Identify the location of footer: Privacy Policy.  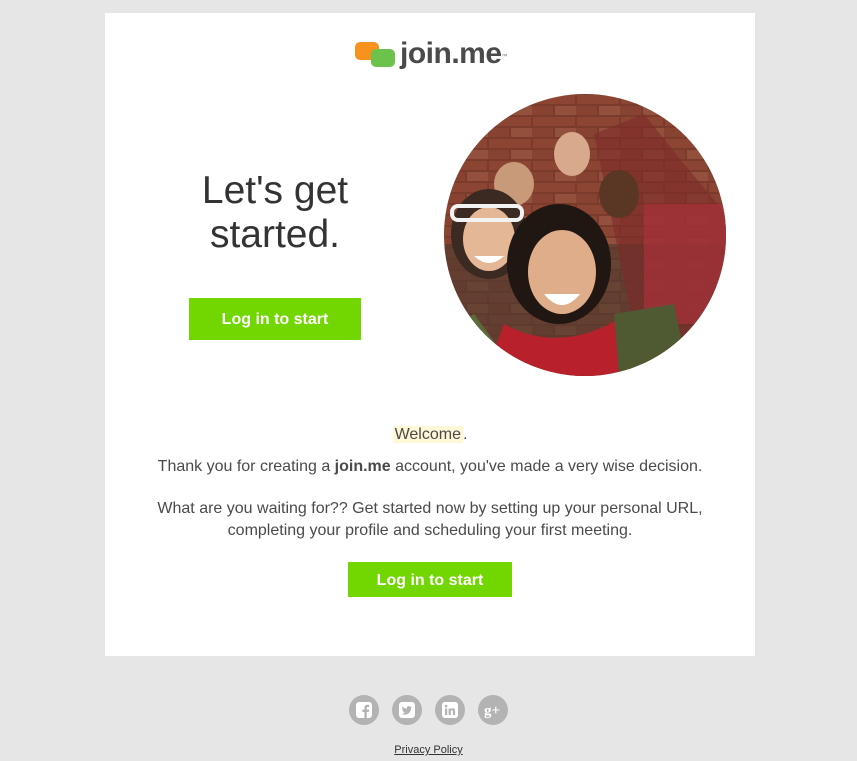
(428, 750).